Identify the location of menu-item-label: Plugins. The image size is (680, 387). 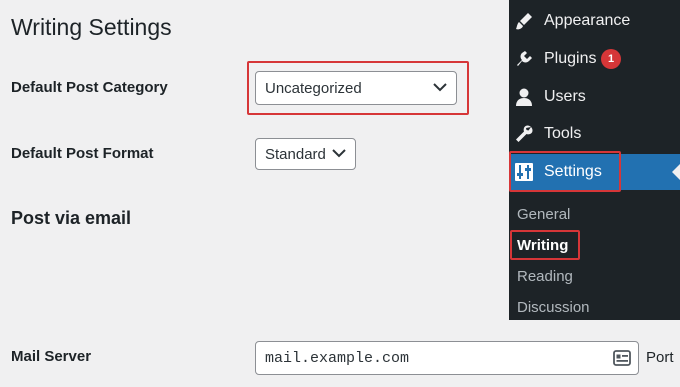
(570, 58).